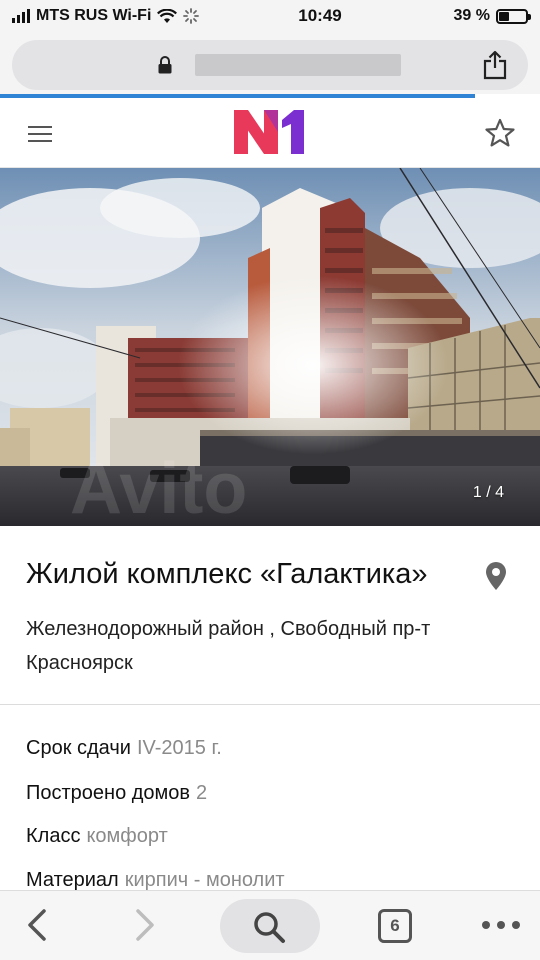  I want to click on address-bar-area, so click(270, 63).